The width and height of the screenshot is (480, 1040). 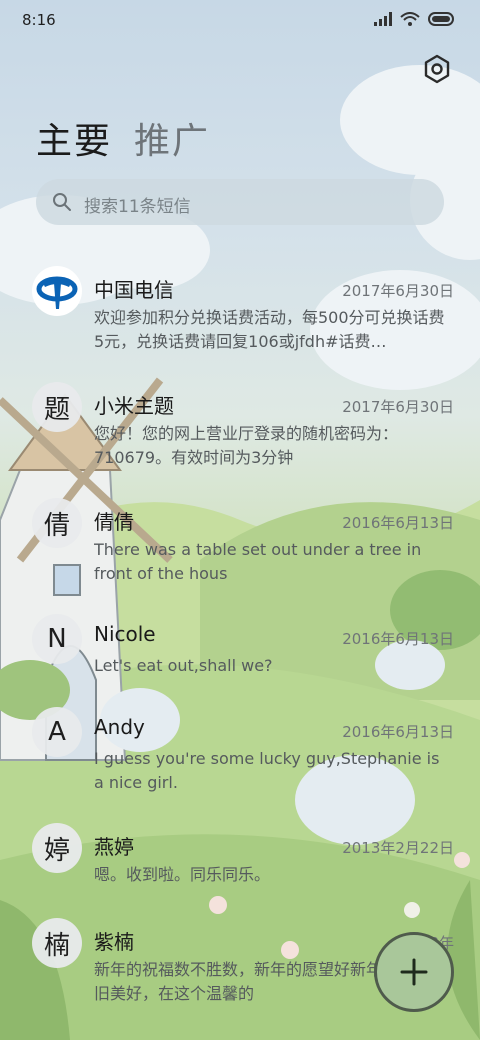 What do you see at coordinates (125, 634) in the screenshot?
I see `sender-name: Nicole` at bounding box center [125, 634].